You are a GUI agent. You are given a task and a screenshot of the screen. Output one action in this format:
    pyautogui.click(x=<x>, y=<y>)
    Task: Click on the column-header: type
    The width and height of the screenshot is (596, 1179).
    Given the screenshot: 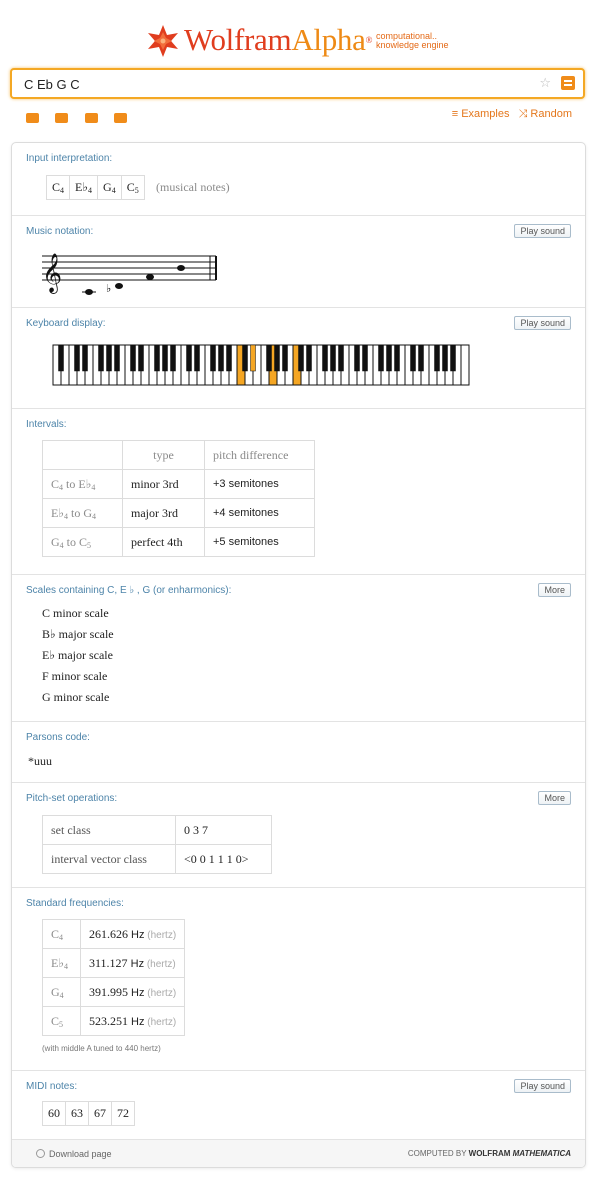 What is the action you would take?
    pyautogui.click(x=163, y=455)
    